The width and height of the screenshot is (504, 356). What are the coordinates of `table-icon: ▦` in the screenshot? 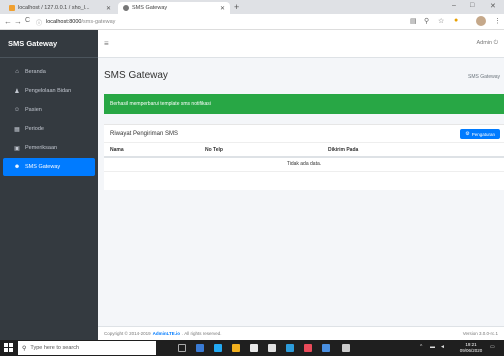 It's located at (17, 129).